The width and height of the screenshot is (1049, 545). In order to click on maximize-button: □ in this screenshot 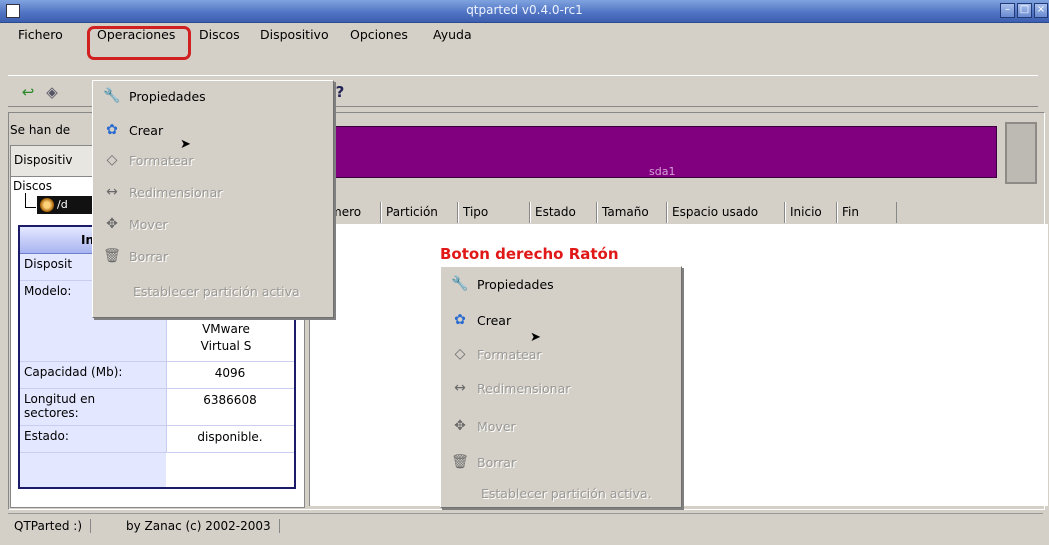, I will do `click(1024, 10)`.